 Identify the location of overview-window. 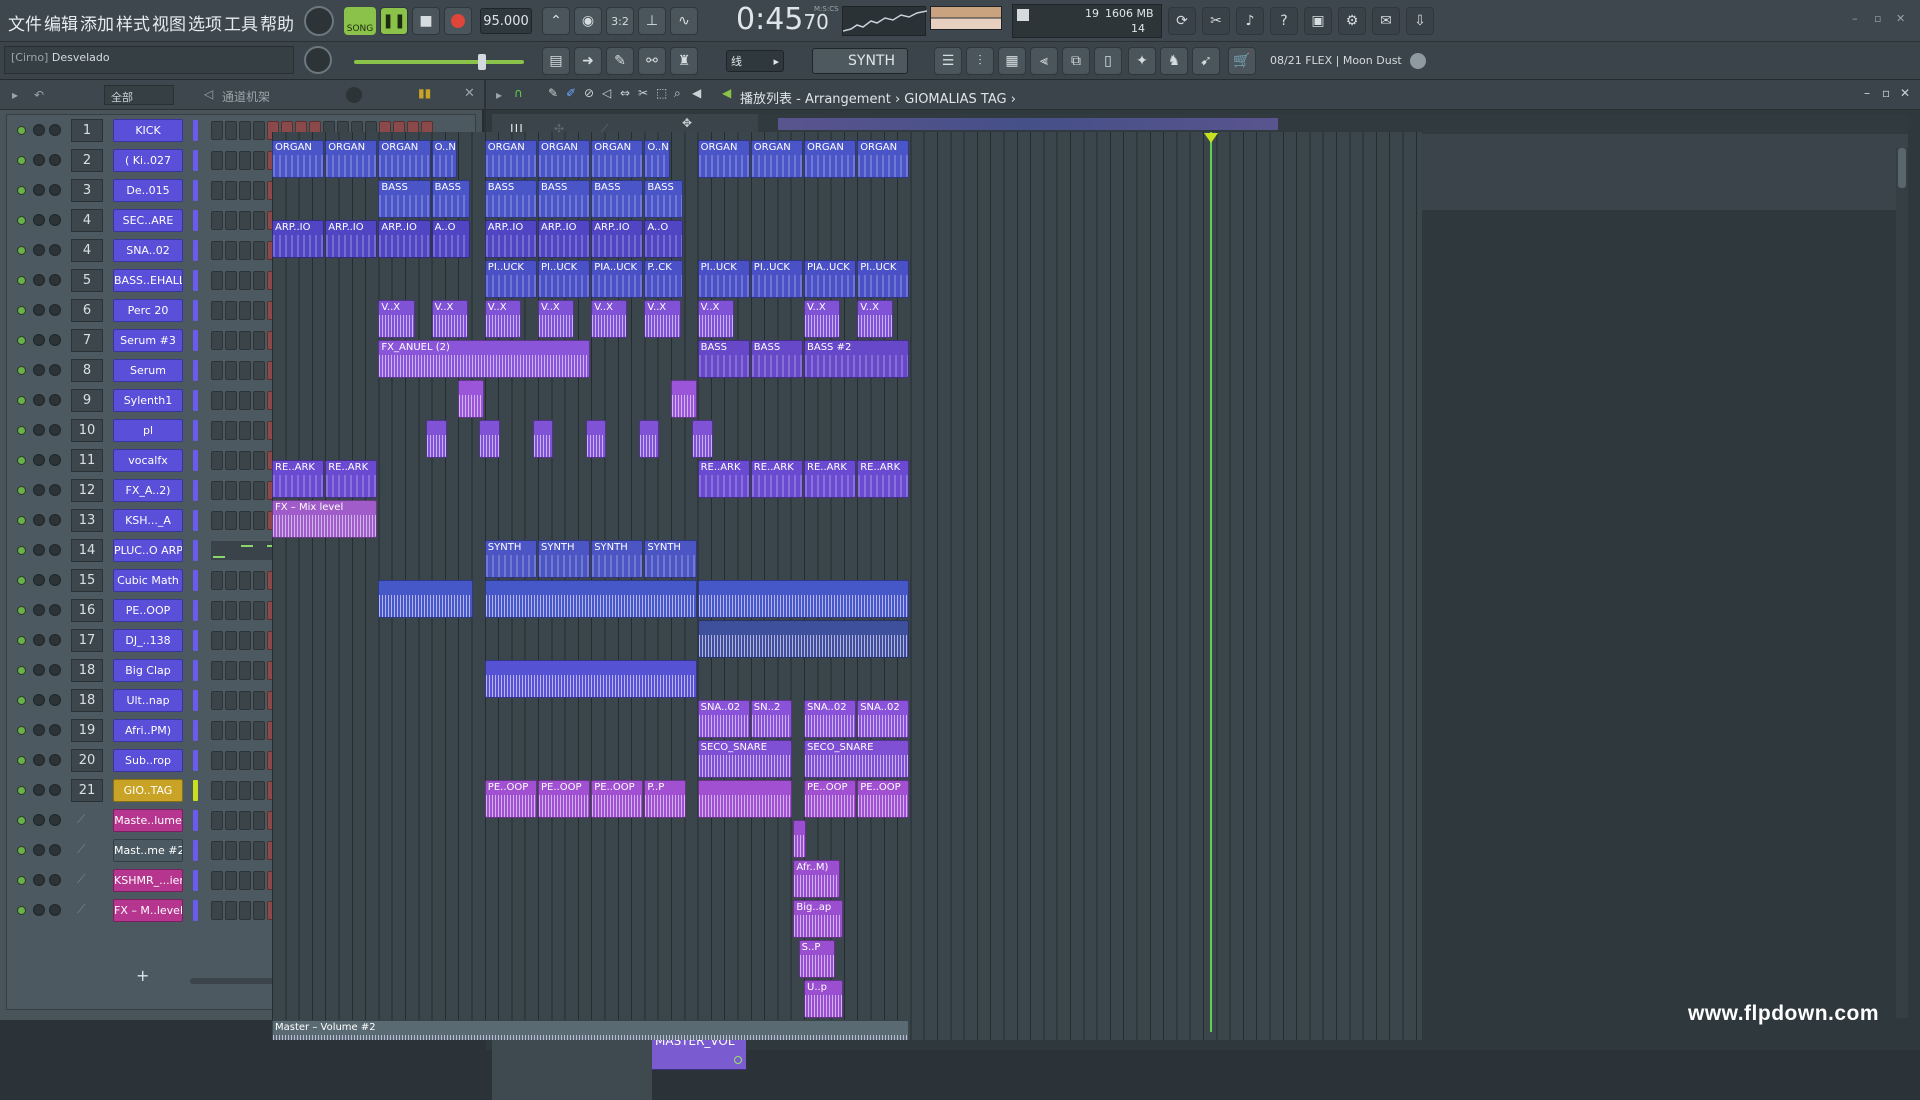
(1028, 124).